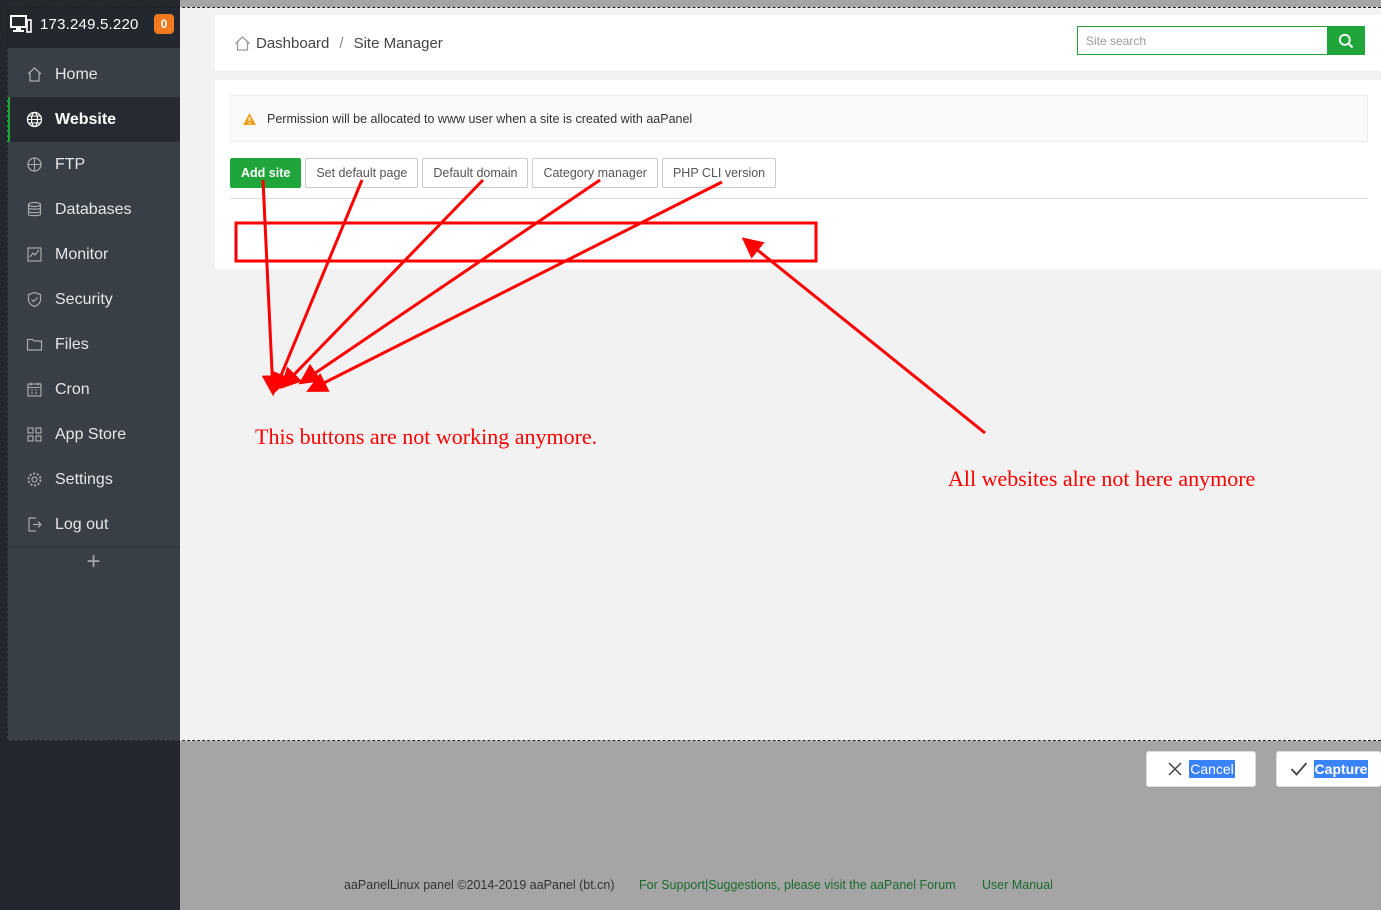 Image resolution: width=1381 pixels, height=910 pixels. What do you see at coordinates (72, 389) in the screenshot?
I see `sidebar-item-label: Cron` at bounding box center [72, 389].